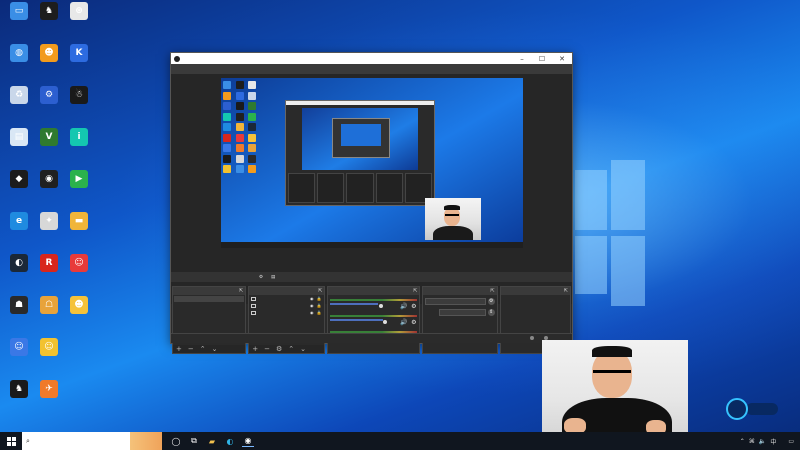 This screenshot has width=800, height=450. Describe the element at coordinates (752, 441) in the screenshot. I see `network-icon: ⌘` at that location.